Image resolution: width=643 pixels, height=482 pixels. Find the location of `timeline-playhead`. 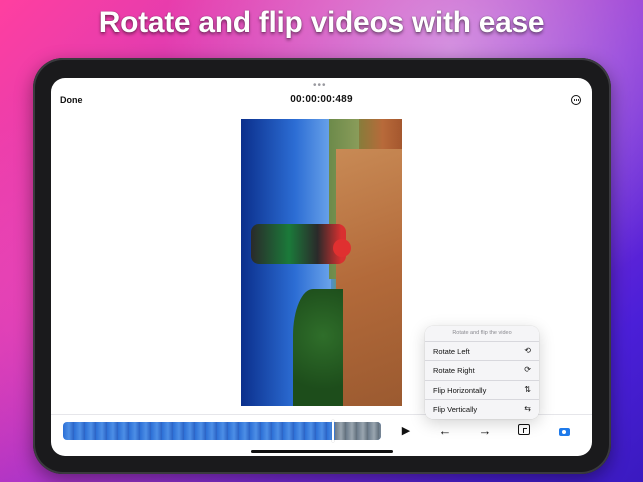

timeline-playhead is located at coordinates (333, 431).